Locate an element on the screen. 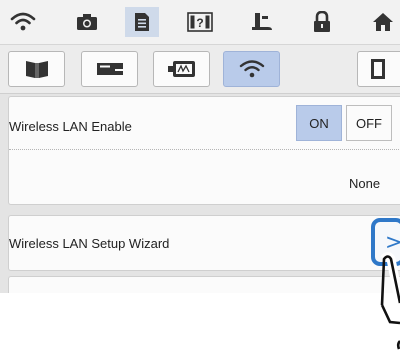  machine-tab is located at coordinates (109, 69).